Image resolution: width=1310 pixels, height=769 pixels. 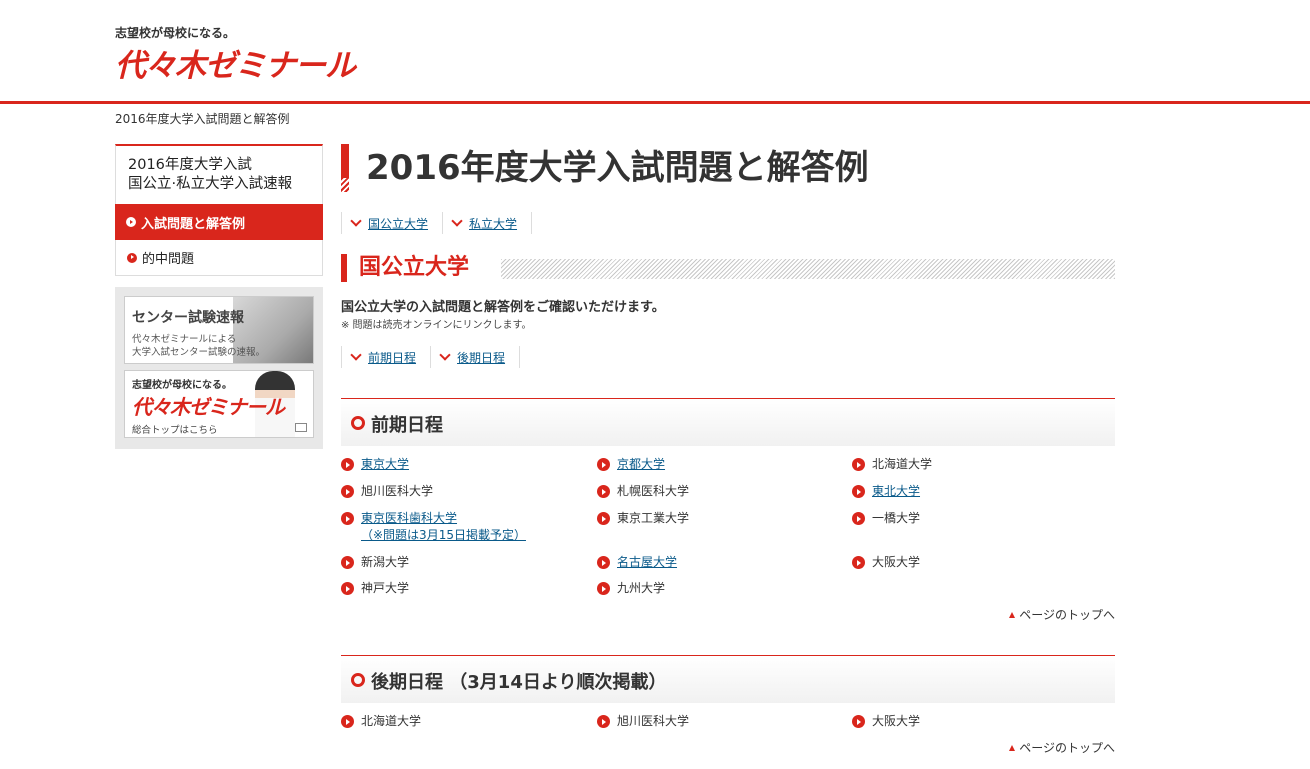 I want to click on site-tagline: 志望校が母校になる。, so click(x=175, y=33).